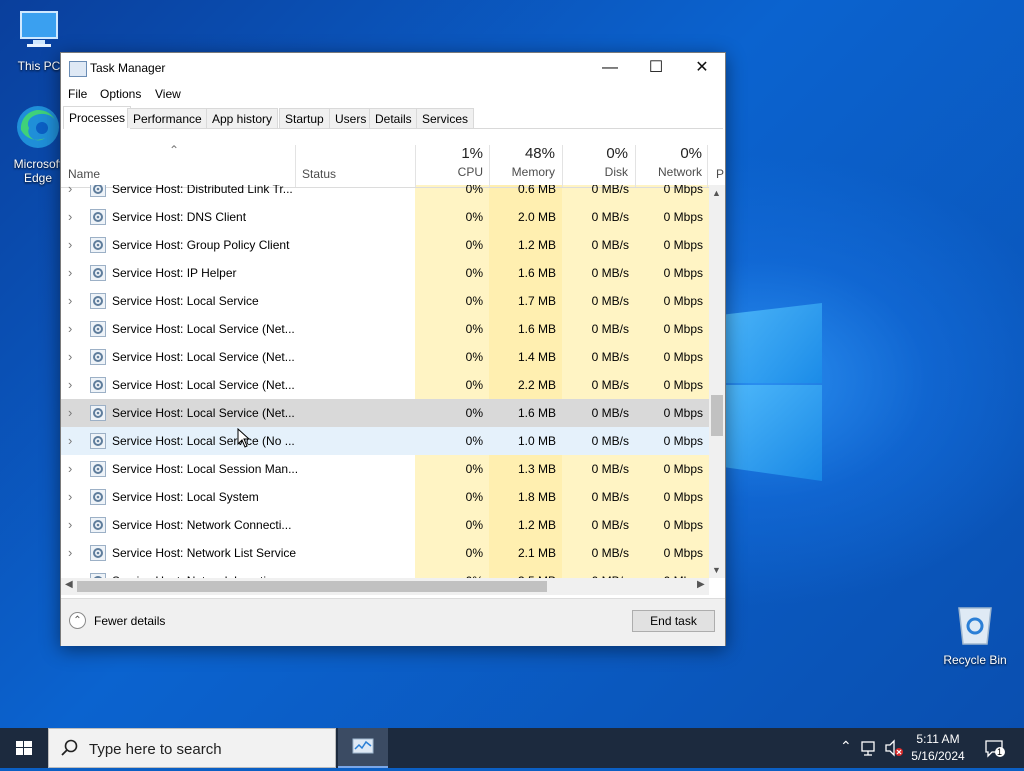  What do you see at coordinates (533, 172) in the screenshot?
I see `memory-label: Memory` at bounding box center [533, 172].